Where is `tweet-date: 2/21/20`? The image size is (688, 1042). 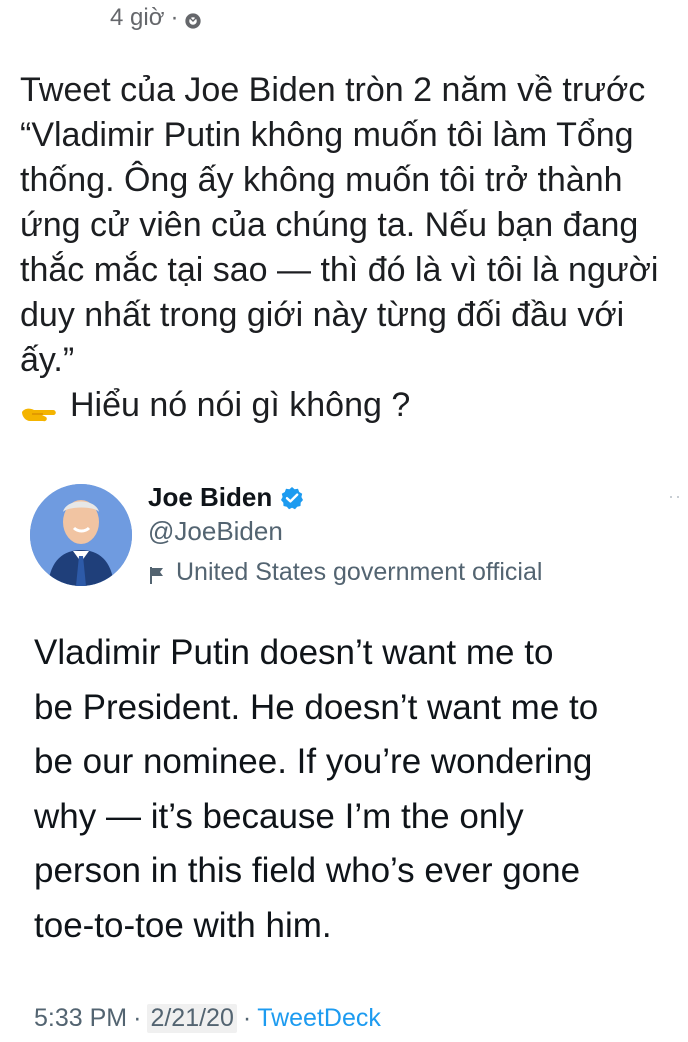 tweet-date: 2/21/20 is located at coordinates (192, 1018).